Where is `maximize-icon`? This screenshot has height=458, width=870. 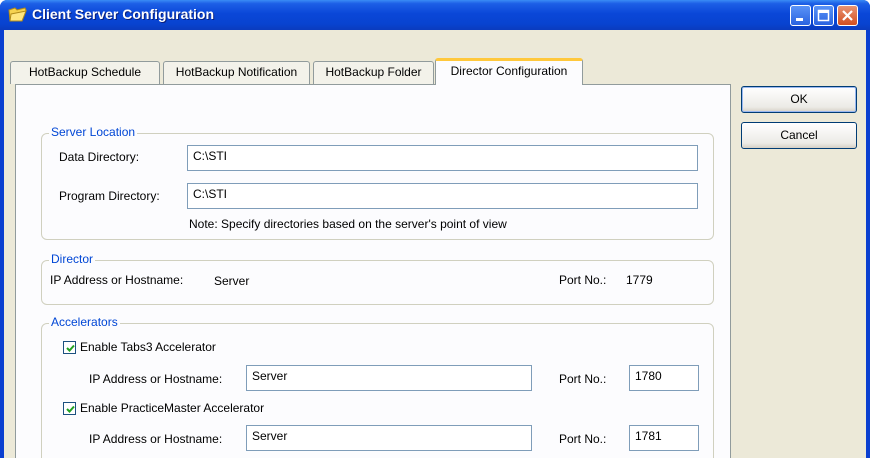
maximize-icon is located at coordinates (823, 15).